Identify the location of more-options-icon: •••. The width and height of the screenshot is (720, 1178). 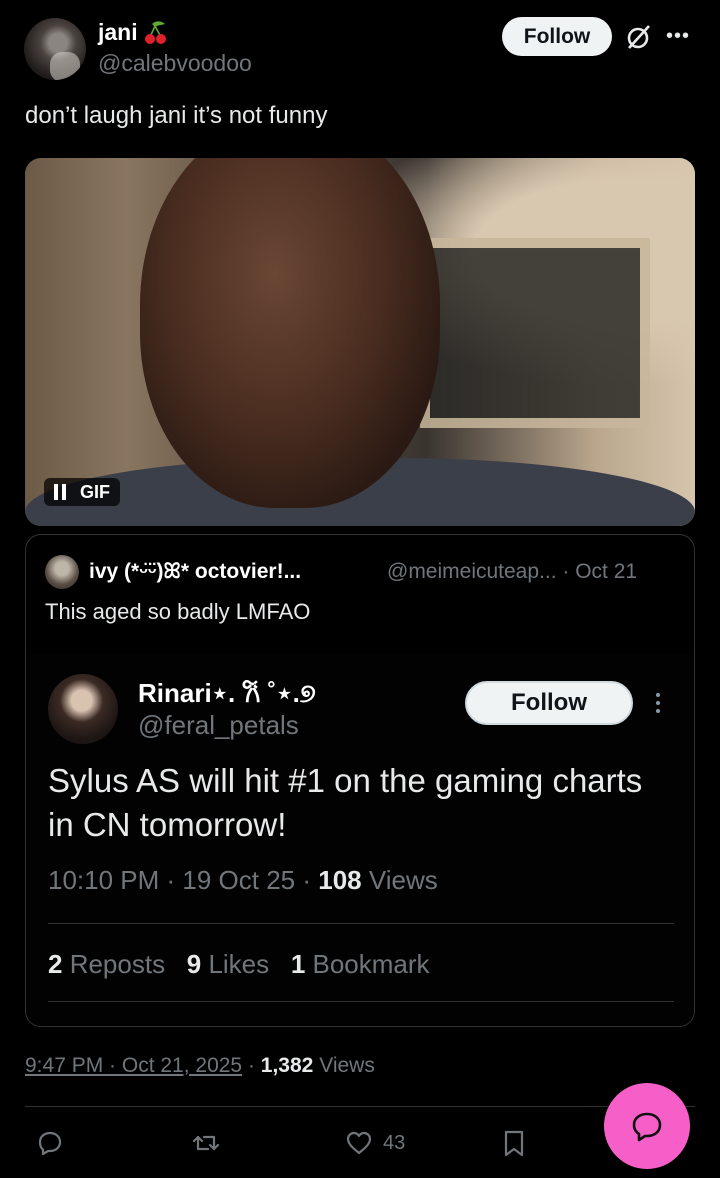
(678, 36).